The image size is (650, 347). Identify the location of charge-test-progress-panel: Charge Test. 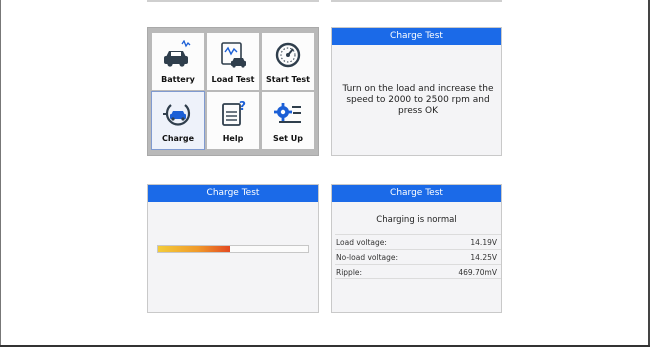
(233, 248).